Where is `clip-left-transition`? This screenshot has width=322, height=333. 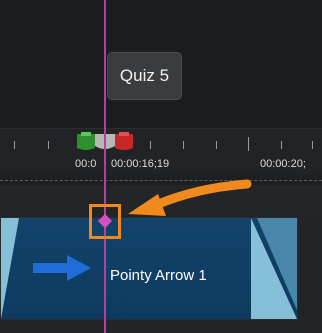
clip-left-transition is located at coordinates (10, 268).